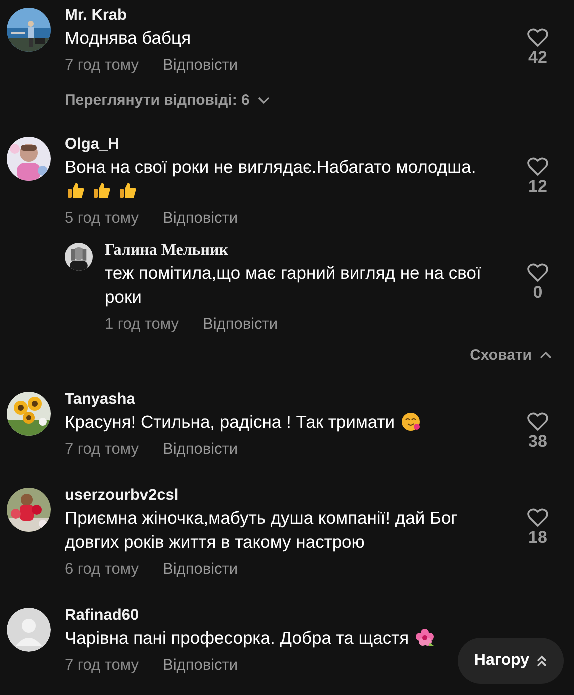 The width and height of the screenshot is (574, 695). What do you see at coordinates (538, 58) in the screenshot?
I see `like-count: 42` at bounding box center [538, 58].